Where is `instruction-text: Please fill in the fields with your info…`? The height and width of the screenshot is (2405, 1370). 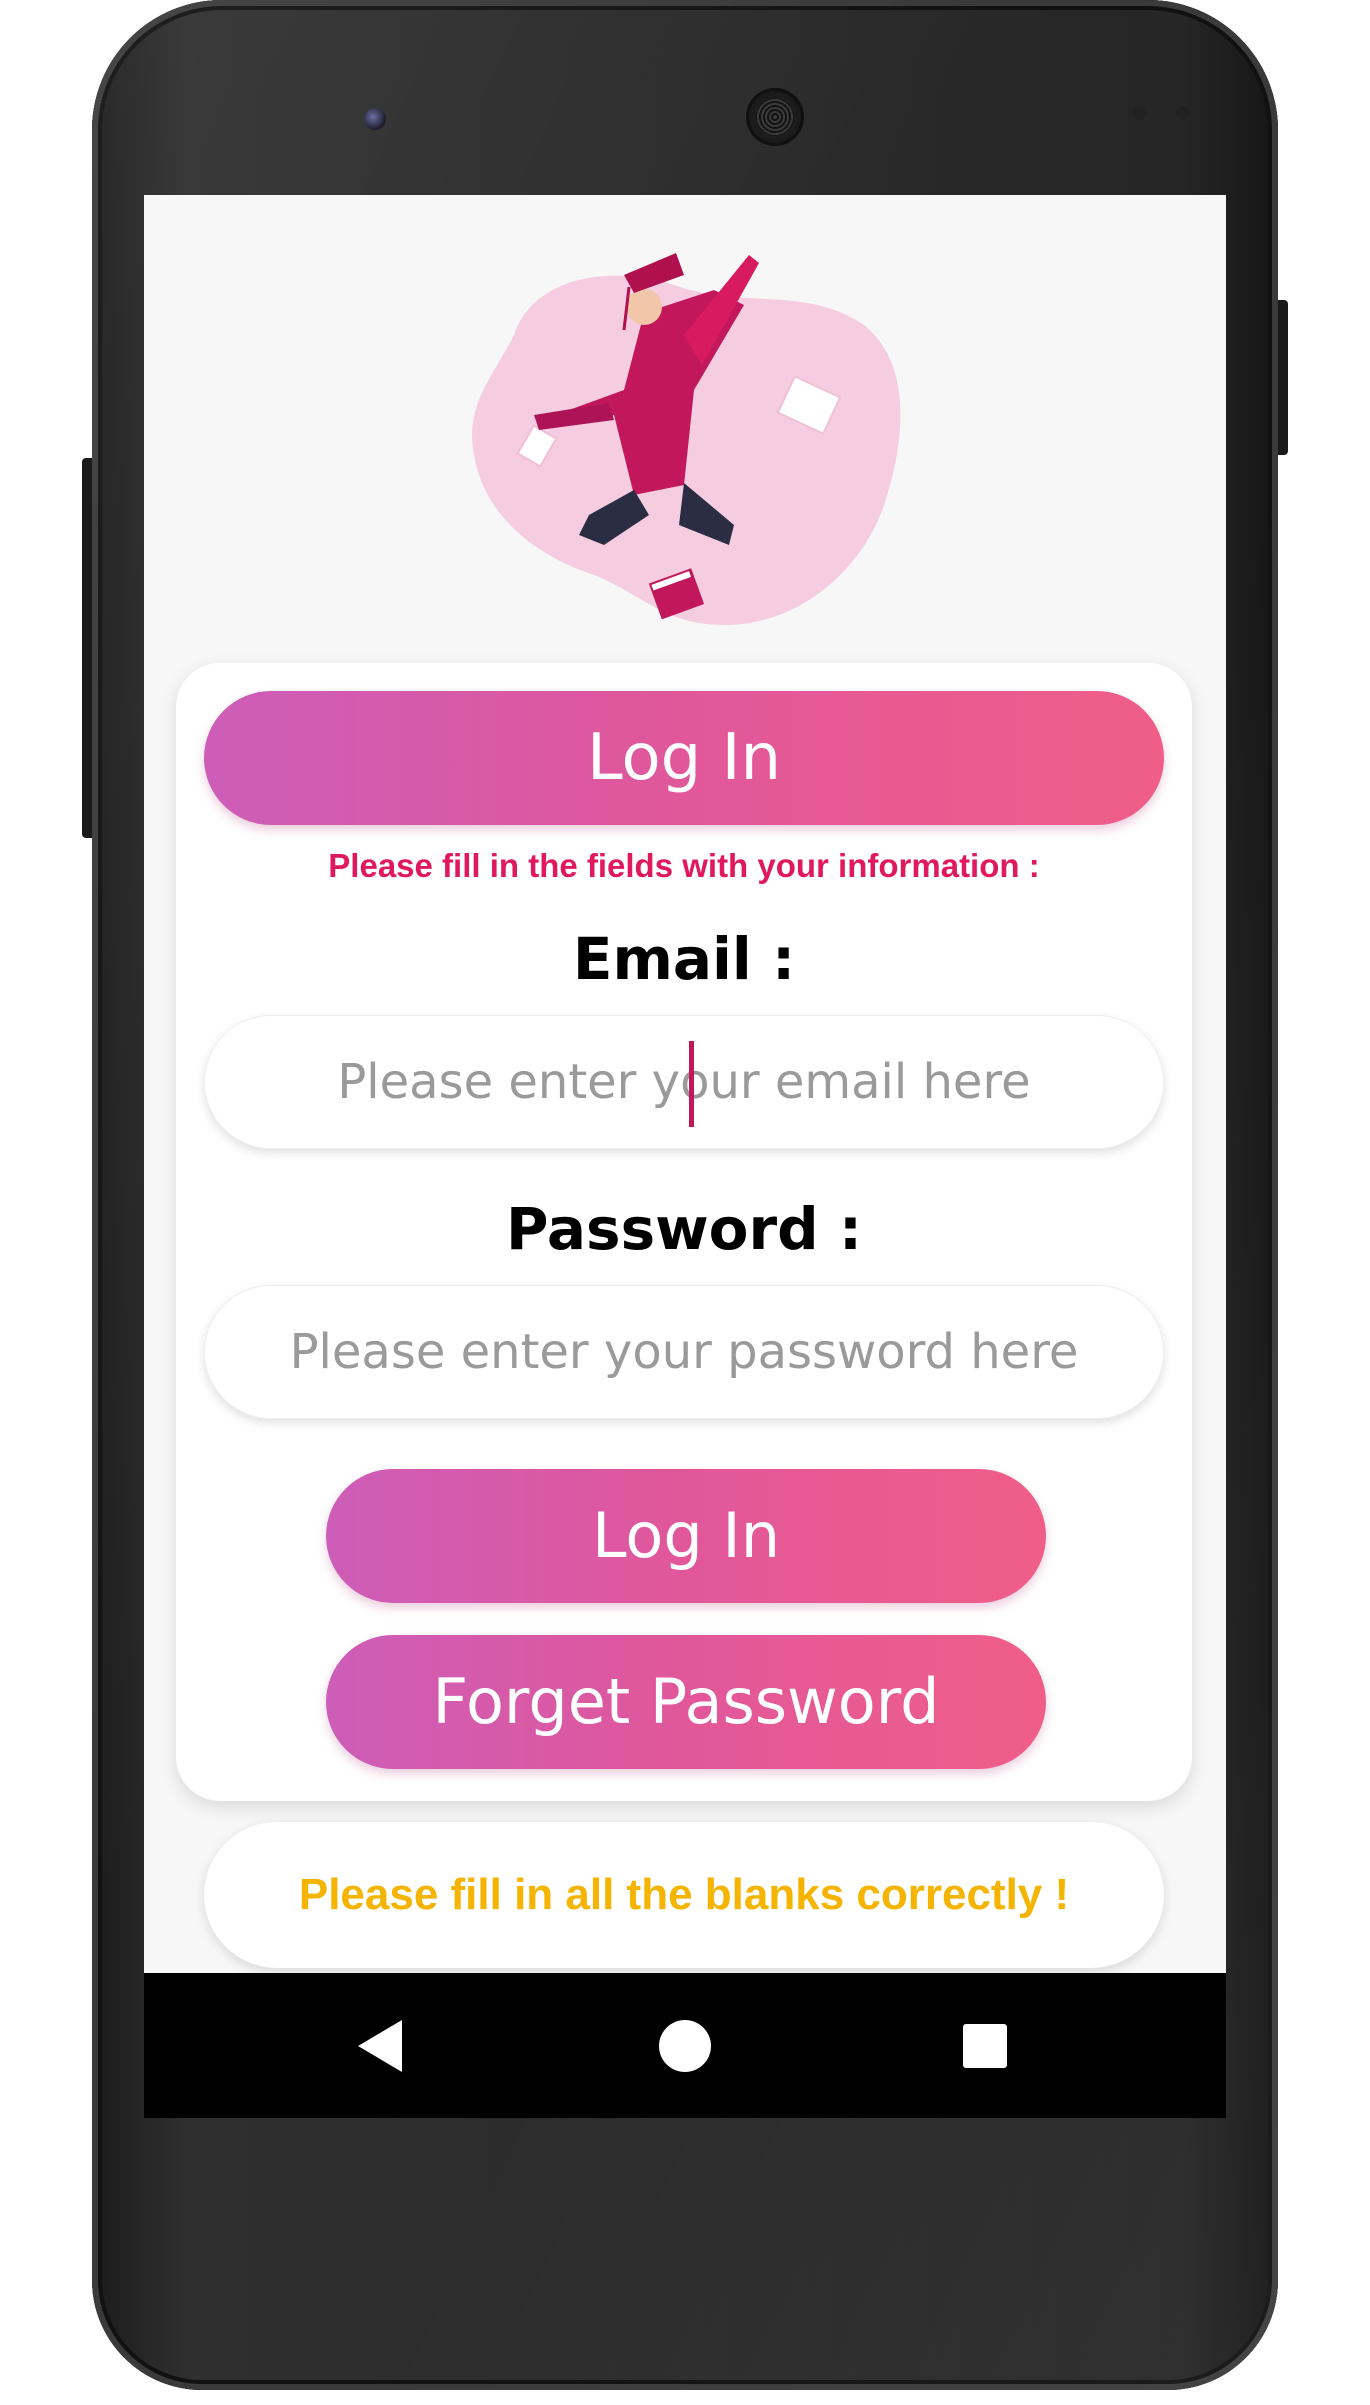 instruction-text: Please fill in the fields with your info… is located at coordinates (684, 865).